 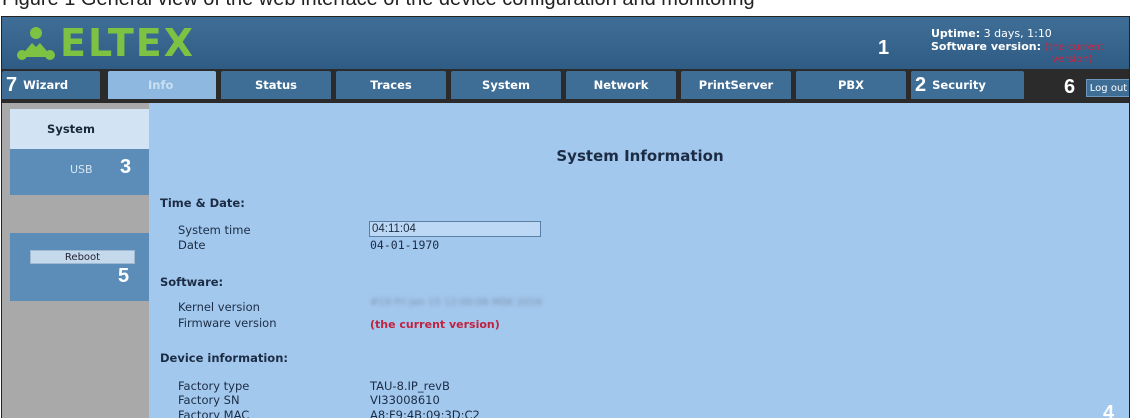 I want to click on tab-traces: Traces, so click(x=391, y=85).